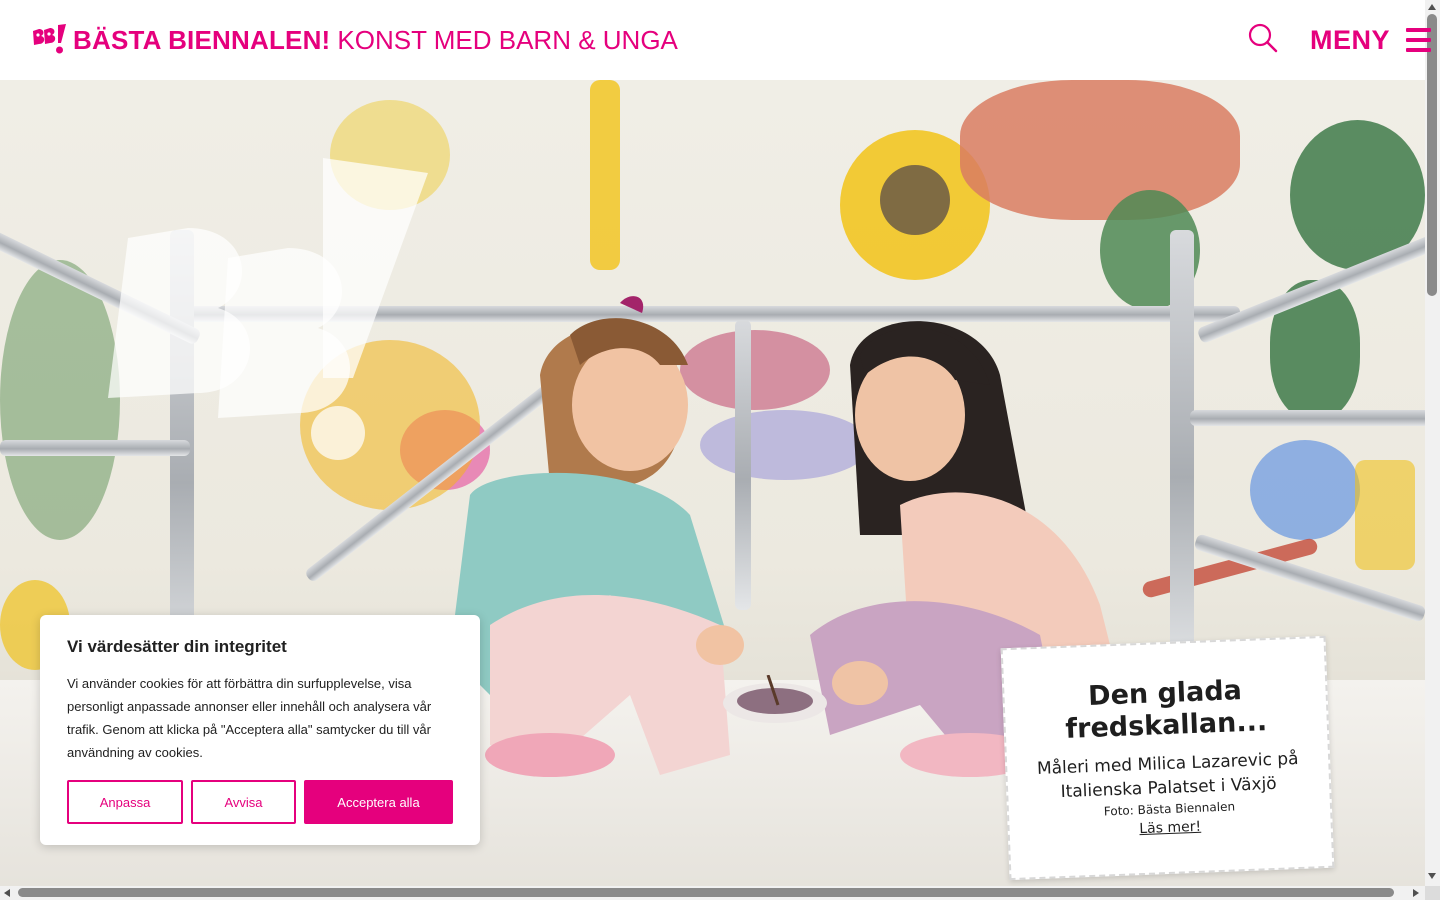 The width and height of the screenshot is (1440, 900). I want to click on paint-bowl-image, so click(775, 699).